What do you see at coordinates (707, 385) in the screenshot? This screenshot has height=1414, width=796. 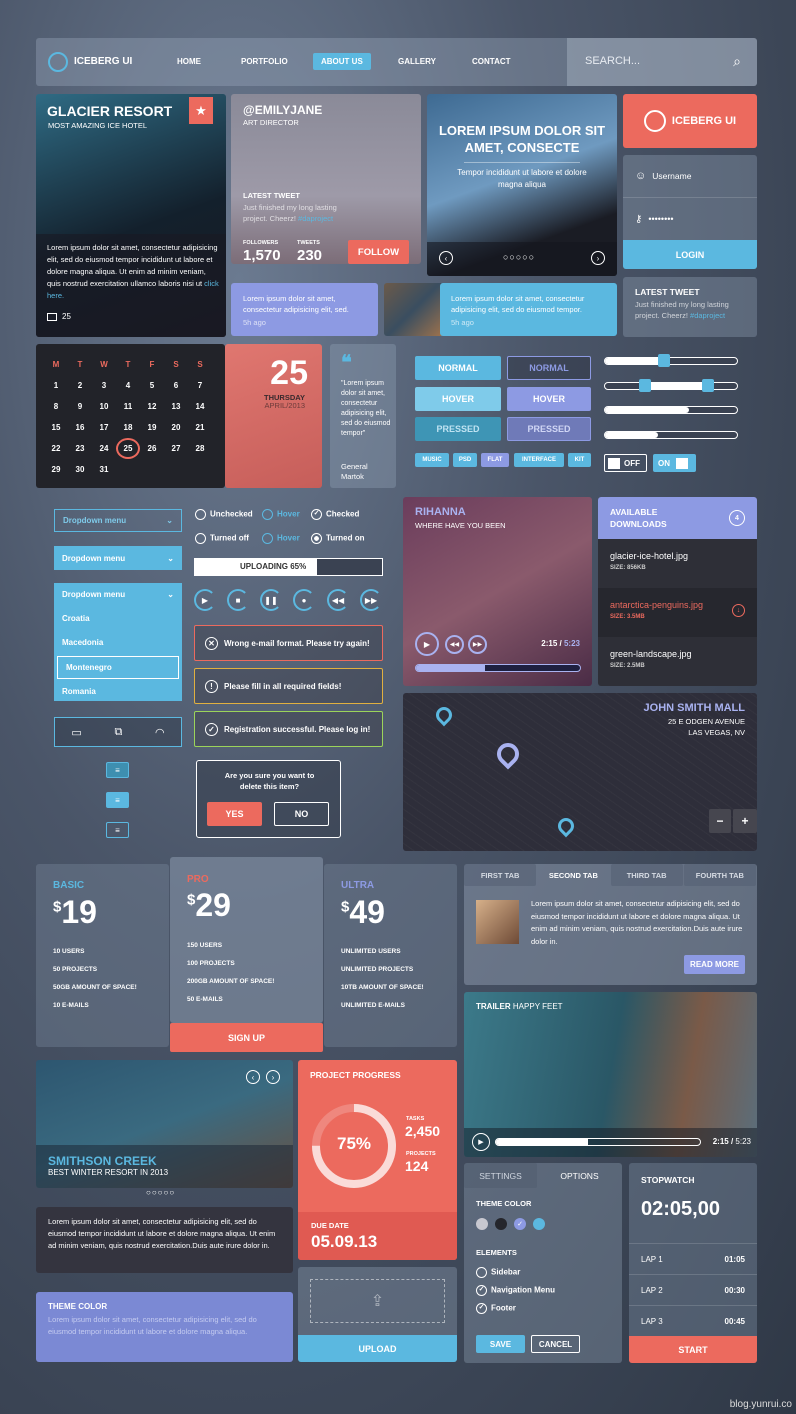 I see `range-handle-max` at bounding box center [707, 385].